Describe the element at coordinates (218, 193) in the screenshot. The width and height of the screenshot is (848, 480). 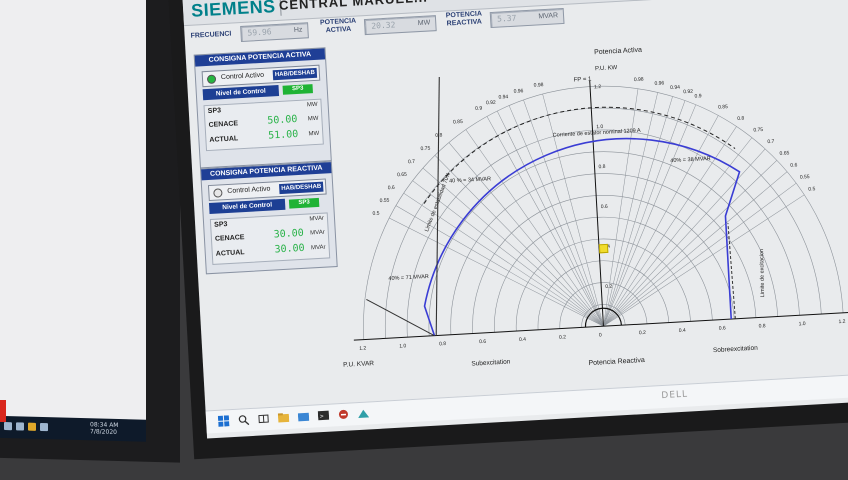
I see `reactive-control-indicator` at that location.